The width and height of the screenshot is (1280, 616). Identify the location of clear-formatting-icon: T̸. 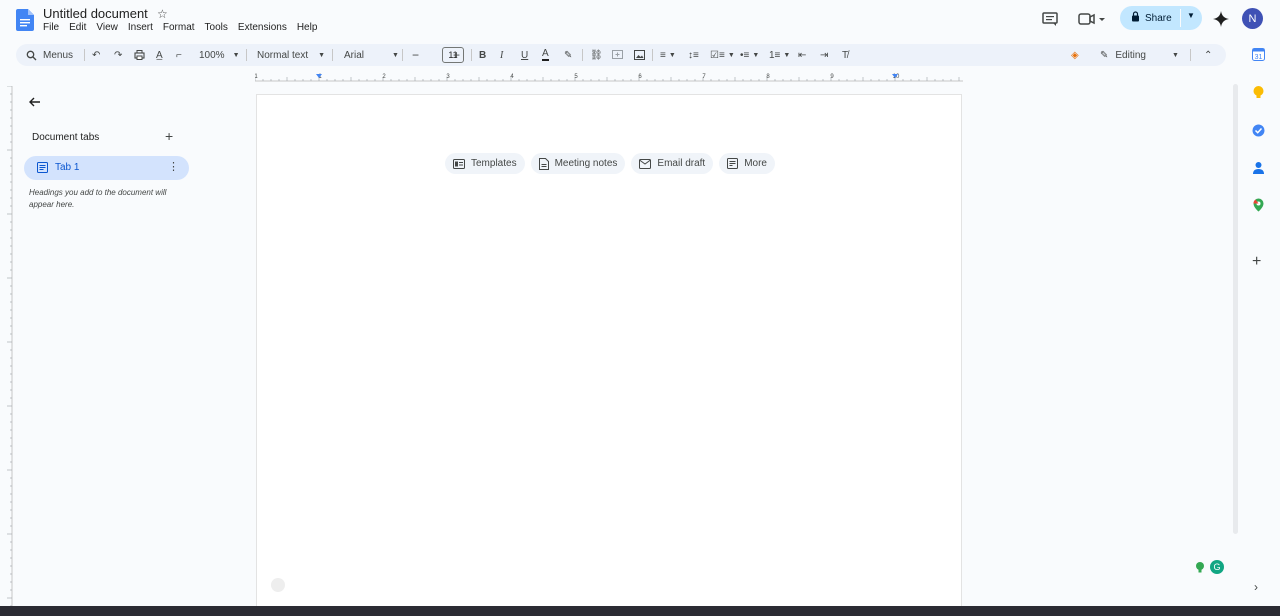
(845, 55).